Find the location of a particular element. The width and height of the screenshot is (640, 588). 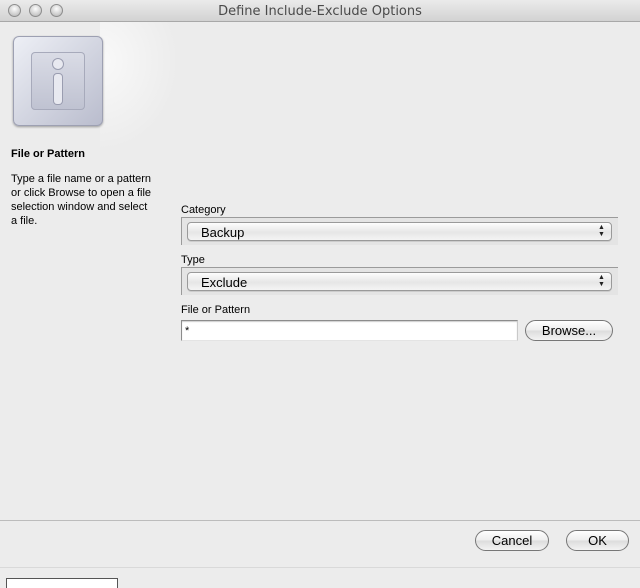

type-select: Exclude ▲ ▼ is located at coordinates (399, 281).